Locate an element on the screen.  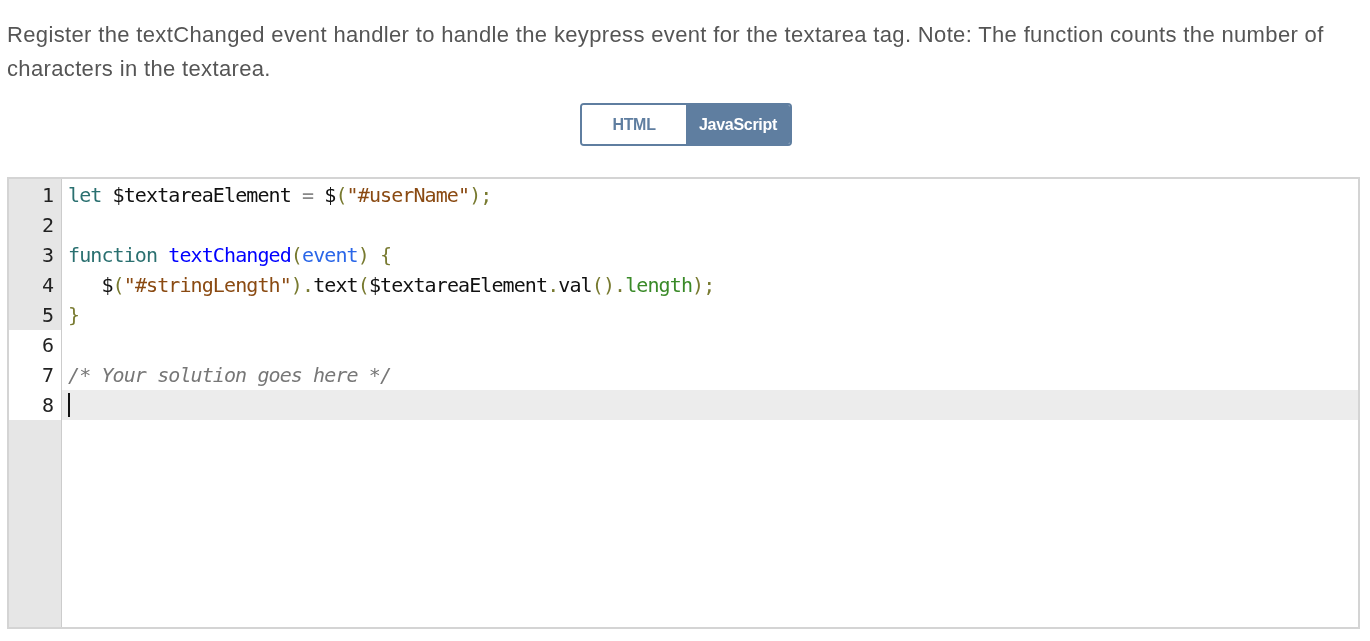
code-line: } is located at coordinates (74, 315).